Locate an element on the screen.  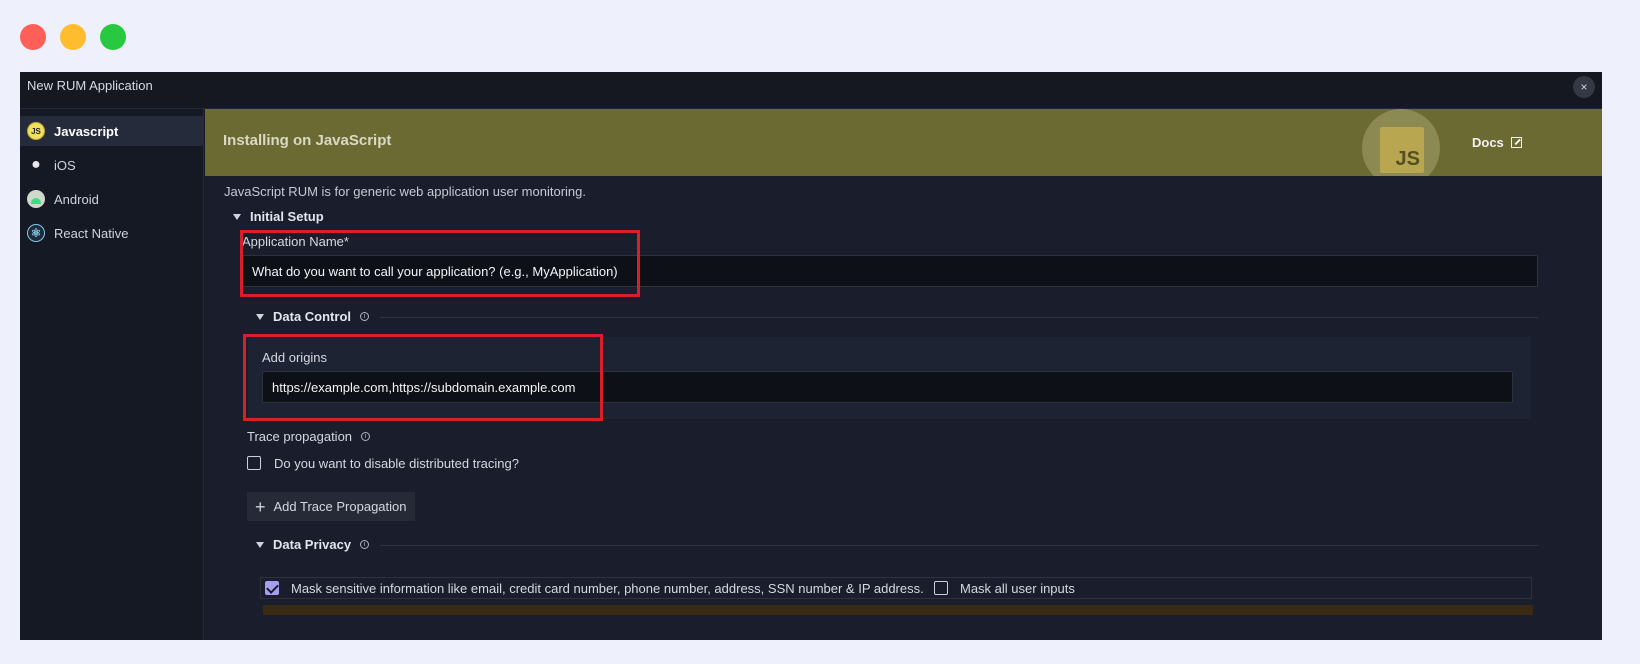
sidebar-item-ios: ● iOS is located at coordinates (112, 165).